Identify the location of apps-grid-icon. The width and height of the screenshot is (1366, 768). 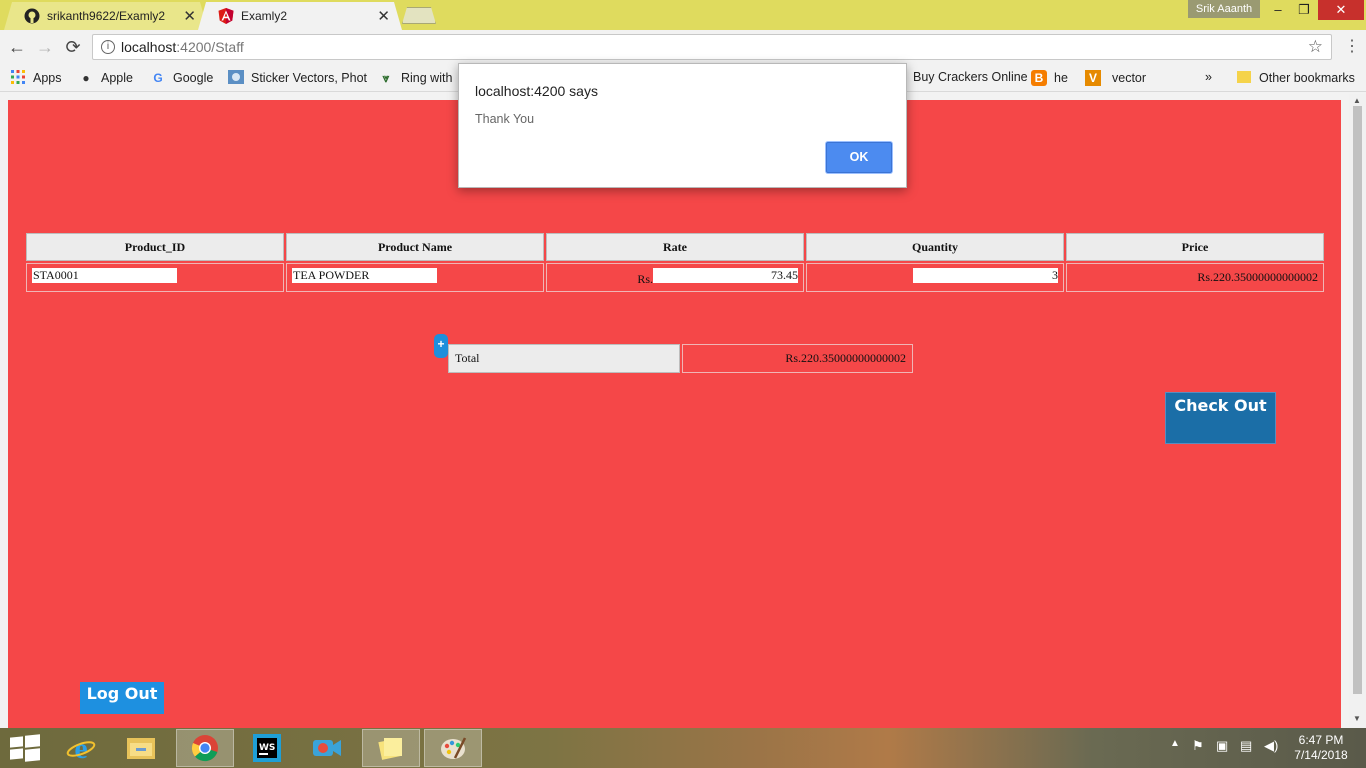
(18, 78).